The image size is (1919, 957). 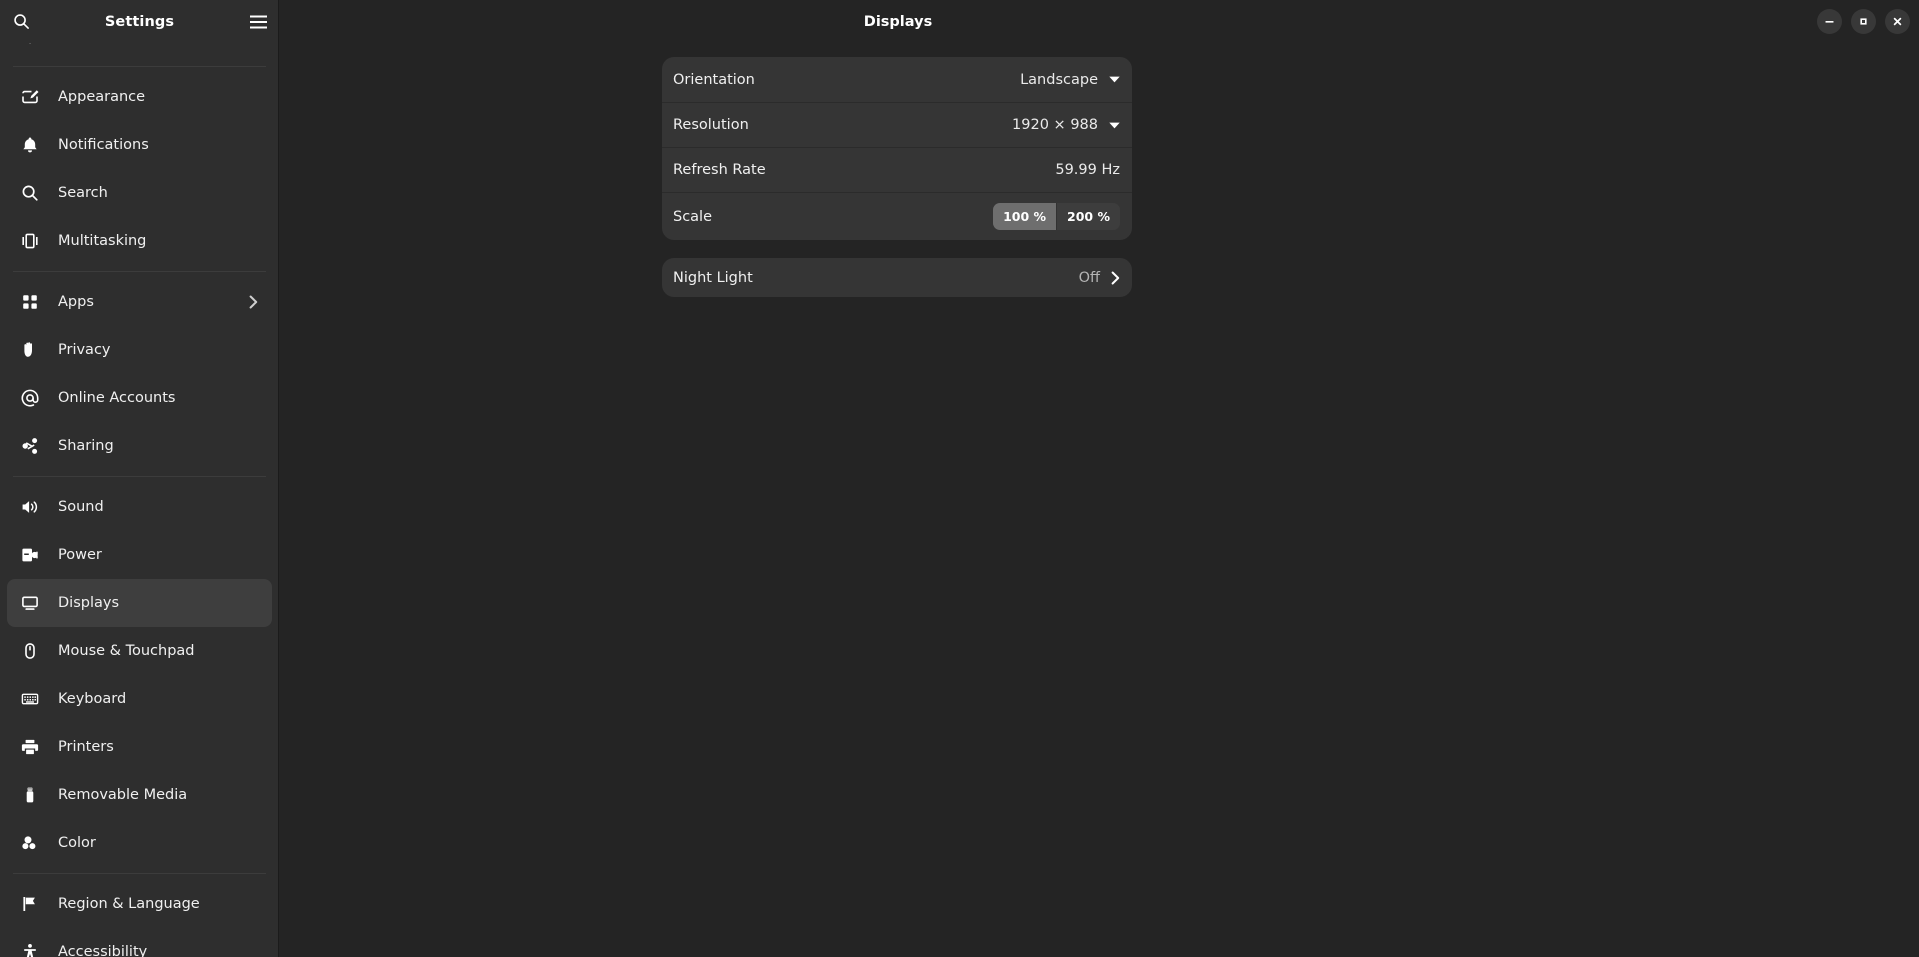 What do you see at coordinates (1059, 79) in the screenshot?
I see `orientation-value: Landscape` at bounding box center [1059, 79].